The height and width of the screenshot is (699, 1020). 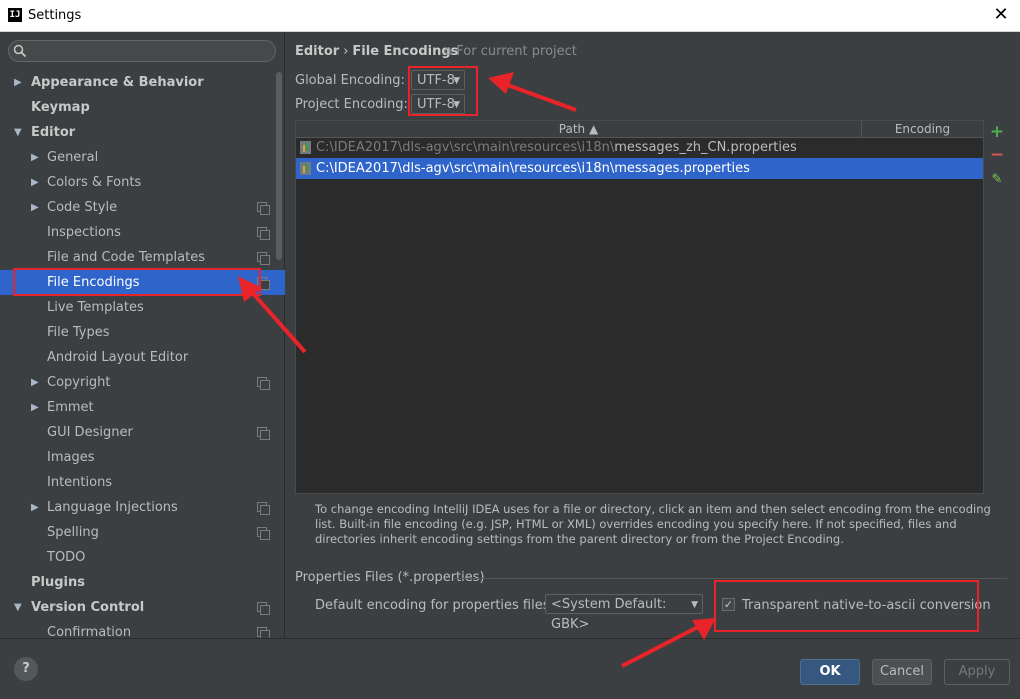 I want to click on sidebar-item-label: Intentions, so click(x=80, y=482).